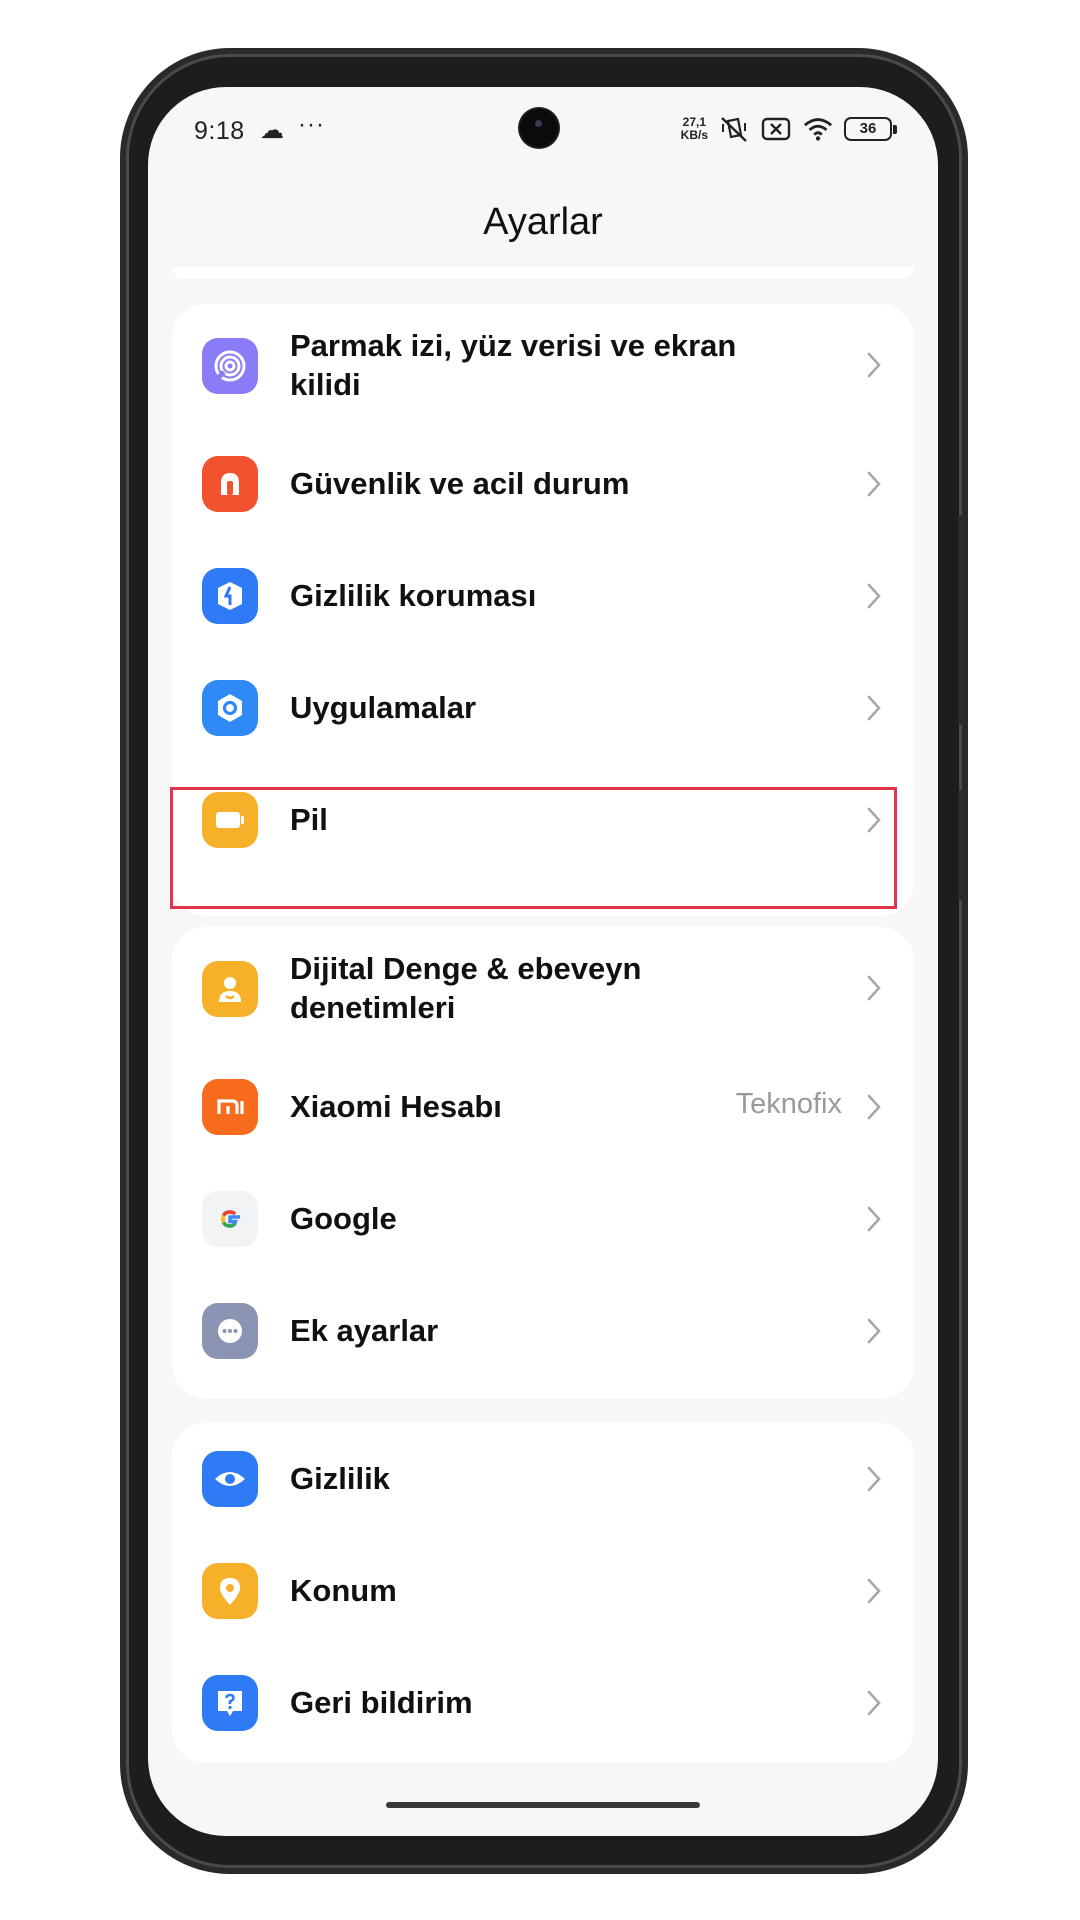 The width and height of the screenshot is (1080, 1920). Describe the element at coordinates (230, 366) in the screenshot. I see `fingerprint-icon` at that location.